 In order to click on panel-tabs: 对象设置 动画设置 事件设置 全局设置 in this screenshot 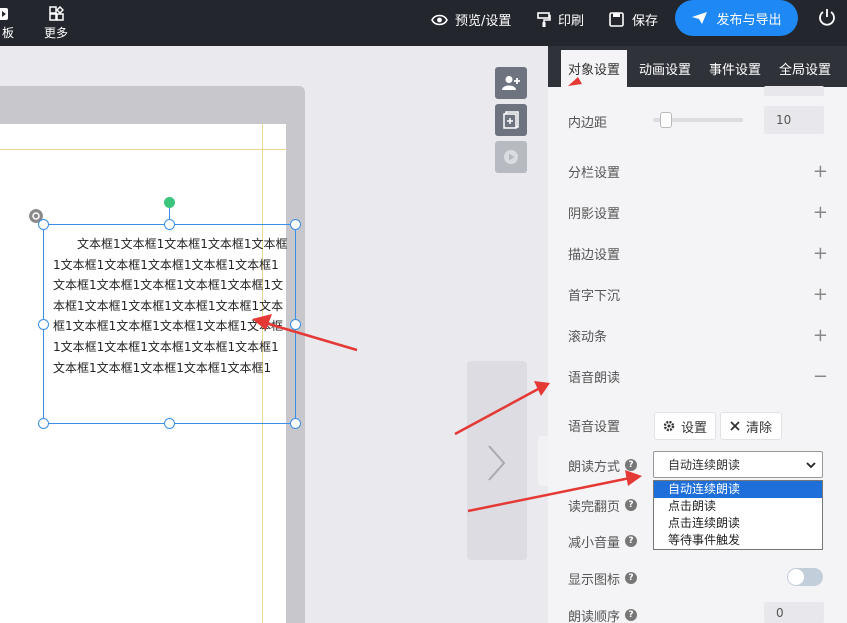, I will do `click(697, 66)`.